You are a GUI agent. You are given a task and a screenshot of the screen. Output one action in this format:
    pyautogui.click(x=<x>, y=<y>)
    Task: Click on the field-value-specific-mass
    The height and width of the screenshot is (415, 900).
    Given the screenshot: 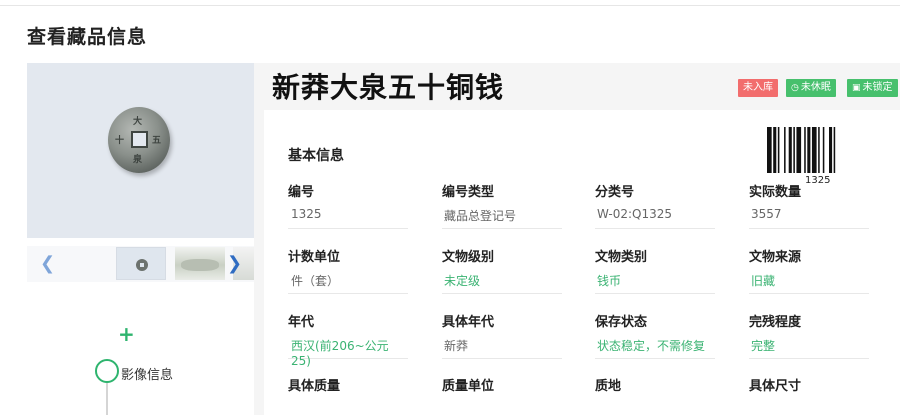 What is the action you would take?
    pyautogui.click(x=348, y=408)
    